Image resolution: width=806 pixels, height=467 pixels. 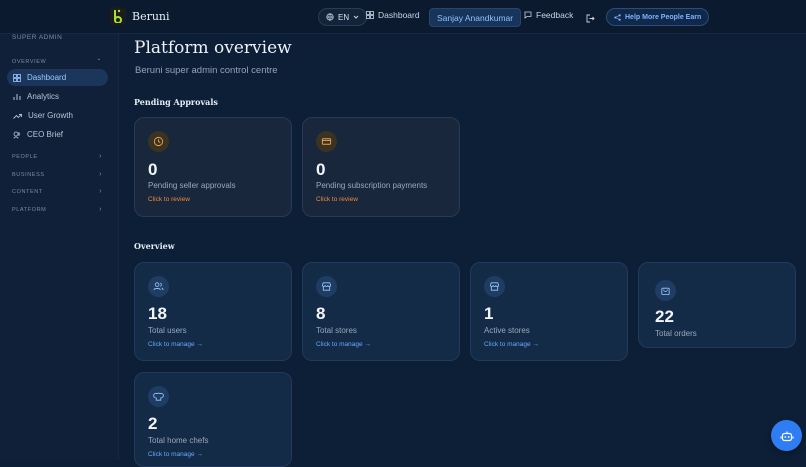 What do you see at coordinates (663, 17) in the screenshot?
I see `help-label: Help More People Earn` at bounding box center [663, 17].